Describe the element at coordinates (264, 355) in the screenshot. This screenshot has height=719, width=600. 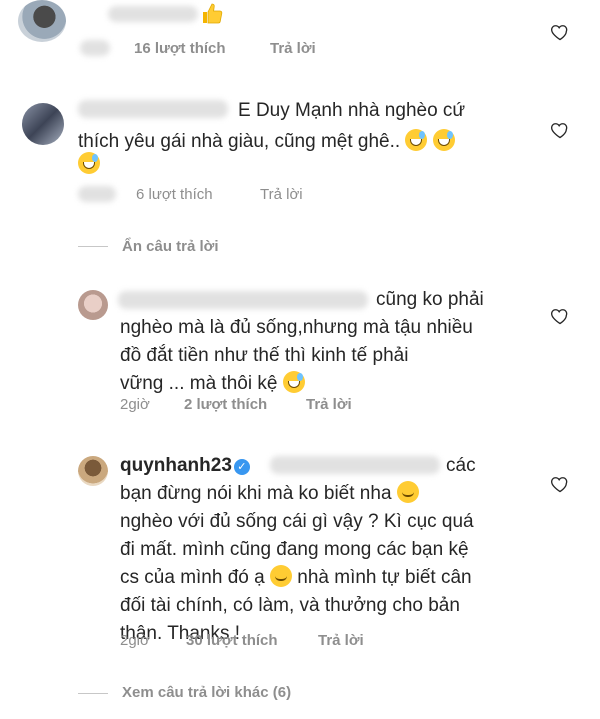
I see `reply-text: đồ đắt tiền như thế thì kinh tế phải` at that location.